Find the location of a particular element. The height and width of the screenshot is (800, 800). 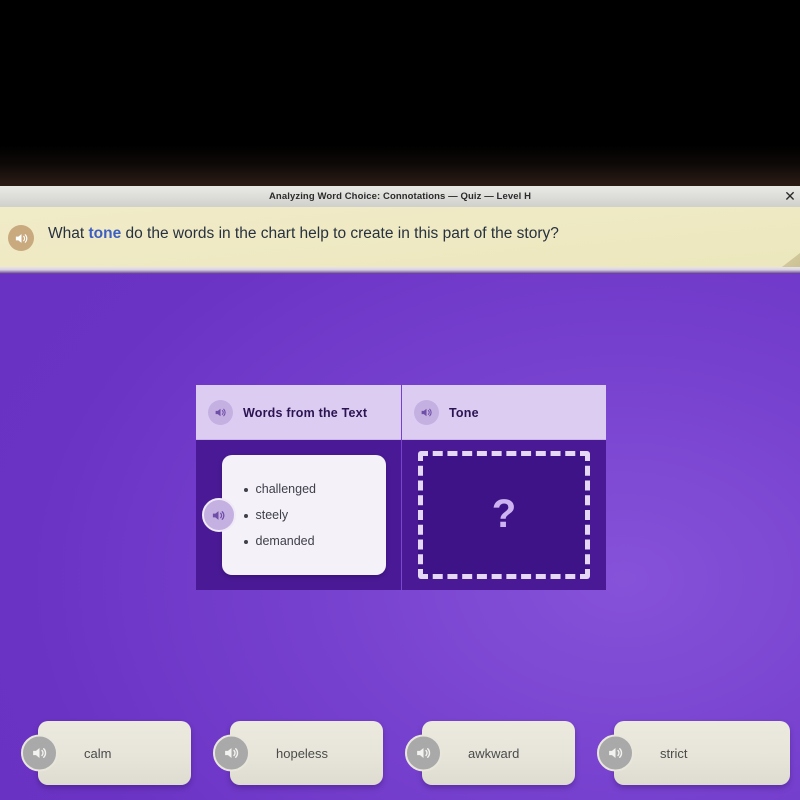

answer-option-awkward: awkward is located at coordinates (490, 753).